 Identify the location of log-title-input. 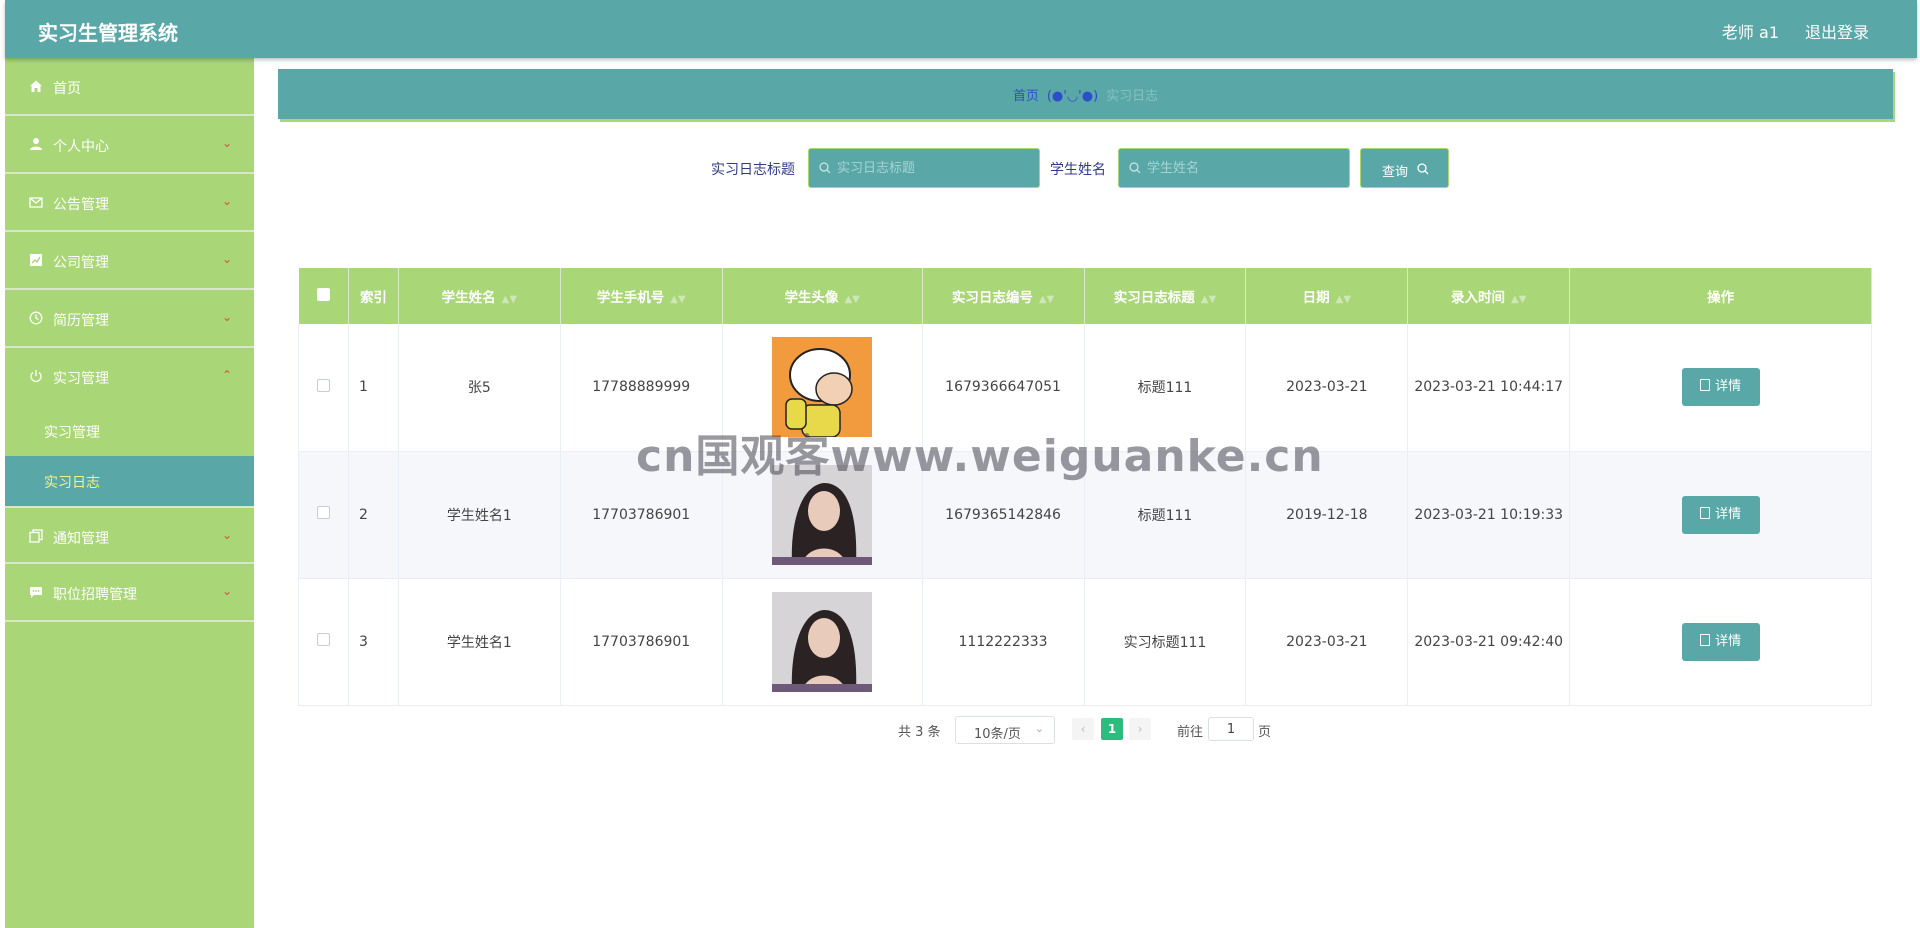
(927, 168).